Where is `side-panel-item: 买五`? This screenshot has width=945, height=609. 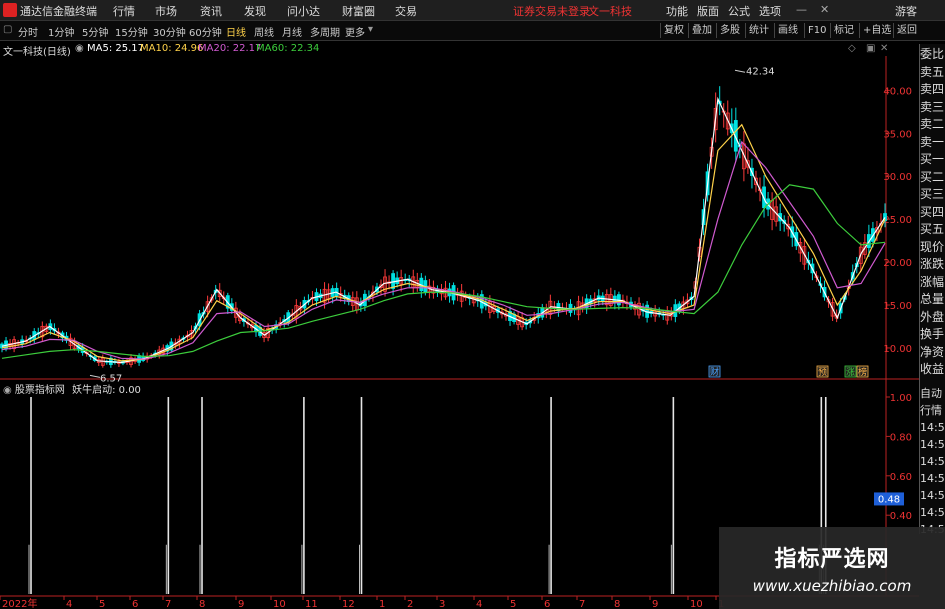 side-panel-item: 买五 is located at coordinates (932, 229).